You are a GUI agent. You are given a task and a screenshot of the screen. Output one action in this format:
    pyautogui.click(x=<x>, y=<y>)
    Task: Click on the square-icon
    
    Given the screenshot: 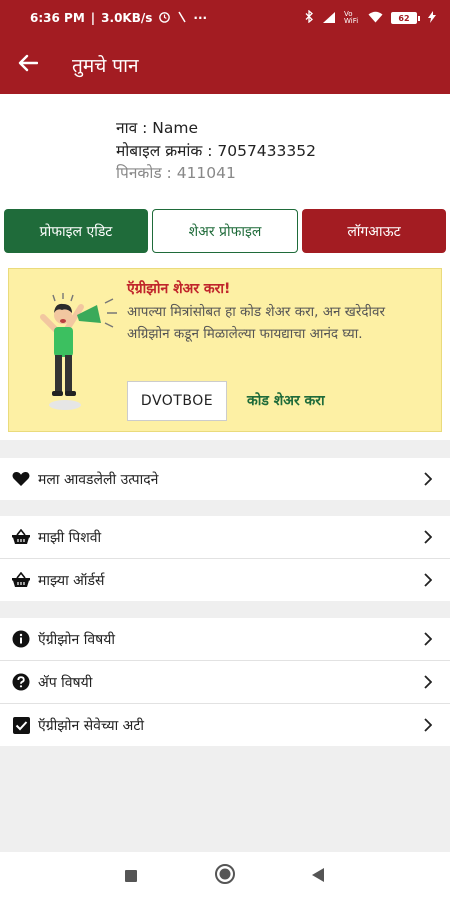 What is the action you would take?
    pyautogui.click(x=131, y=876)
    